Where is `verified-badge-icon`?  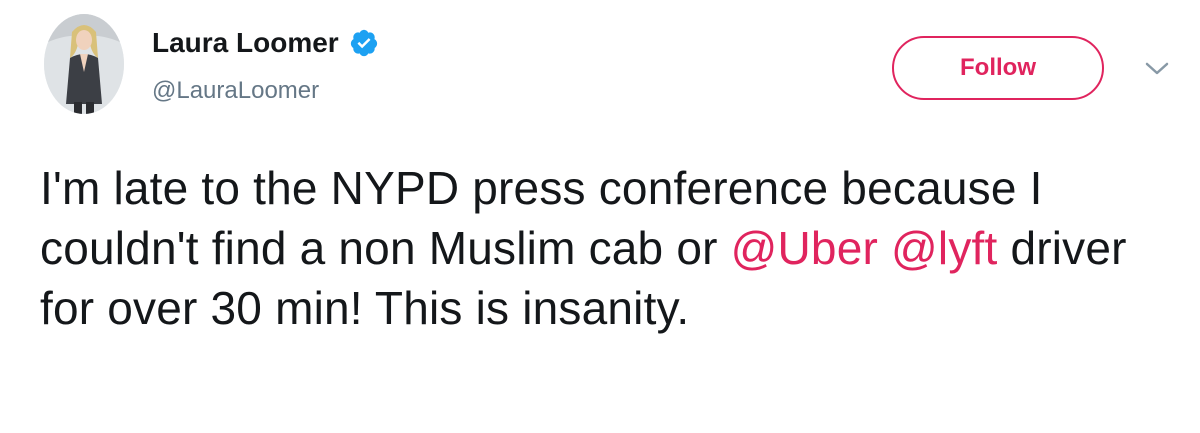 verified-badge-icon is located at coordinates (364, 43).